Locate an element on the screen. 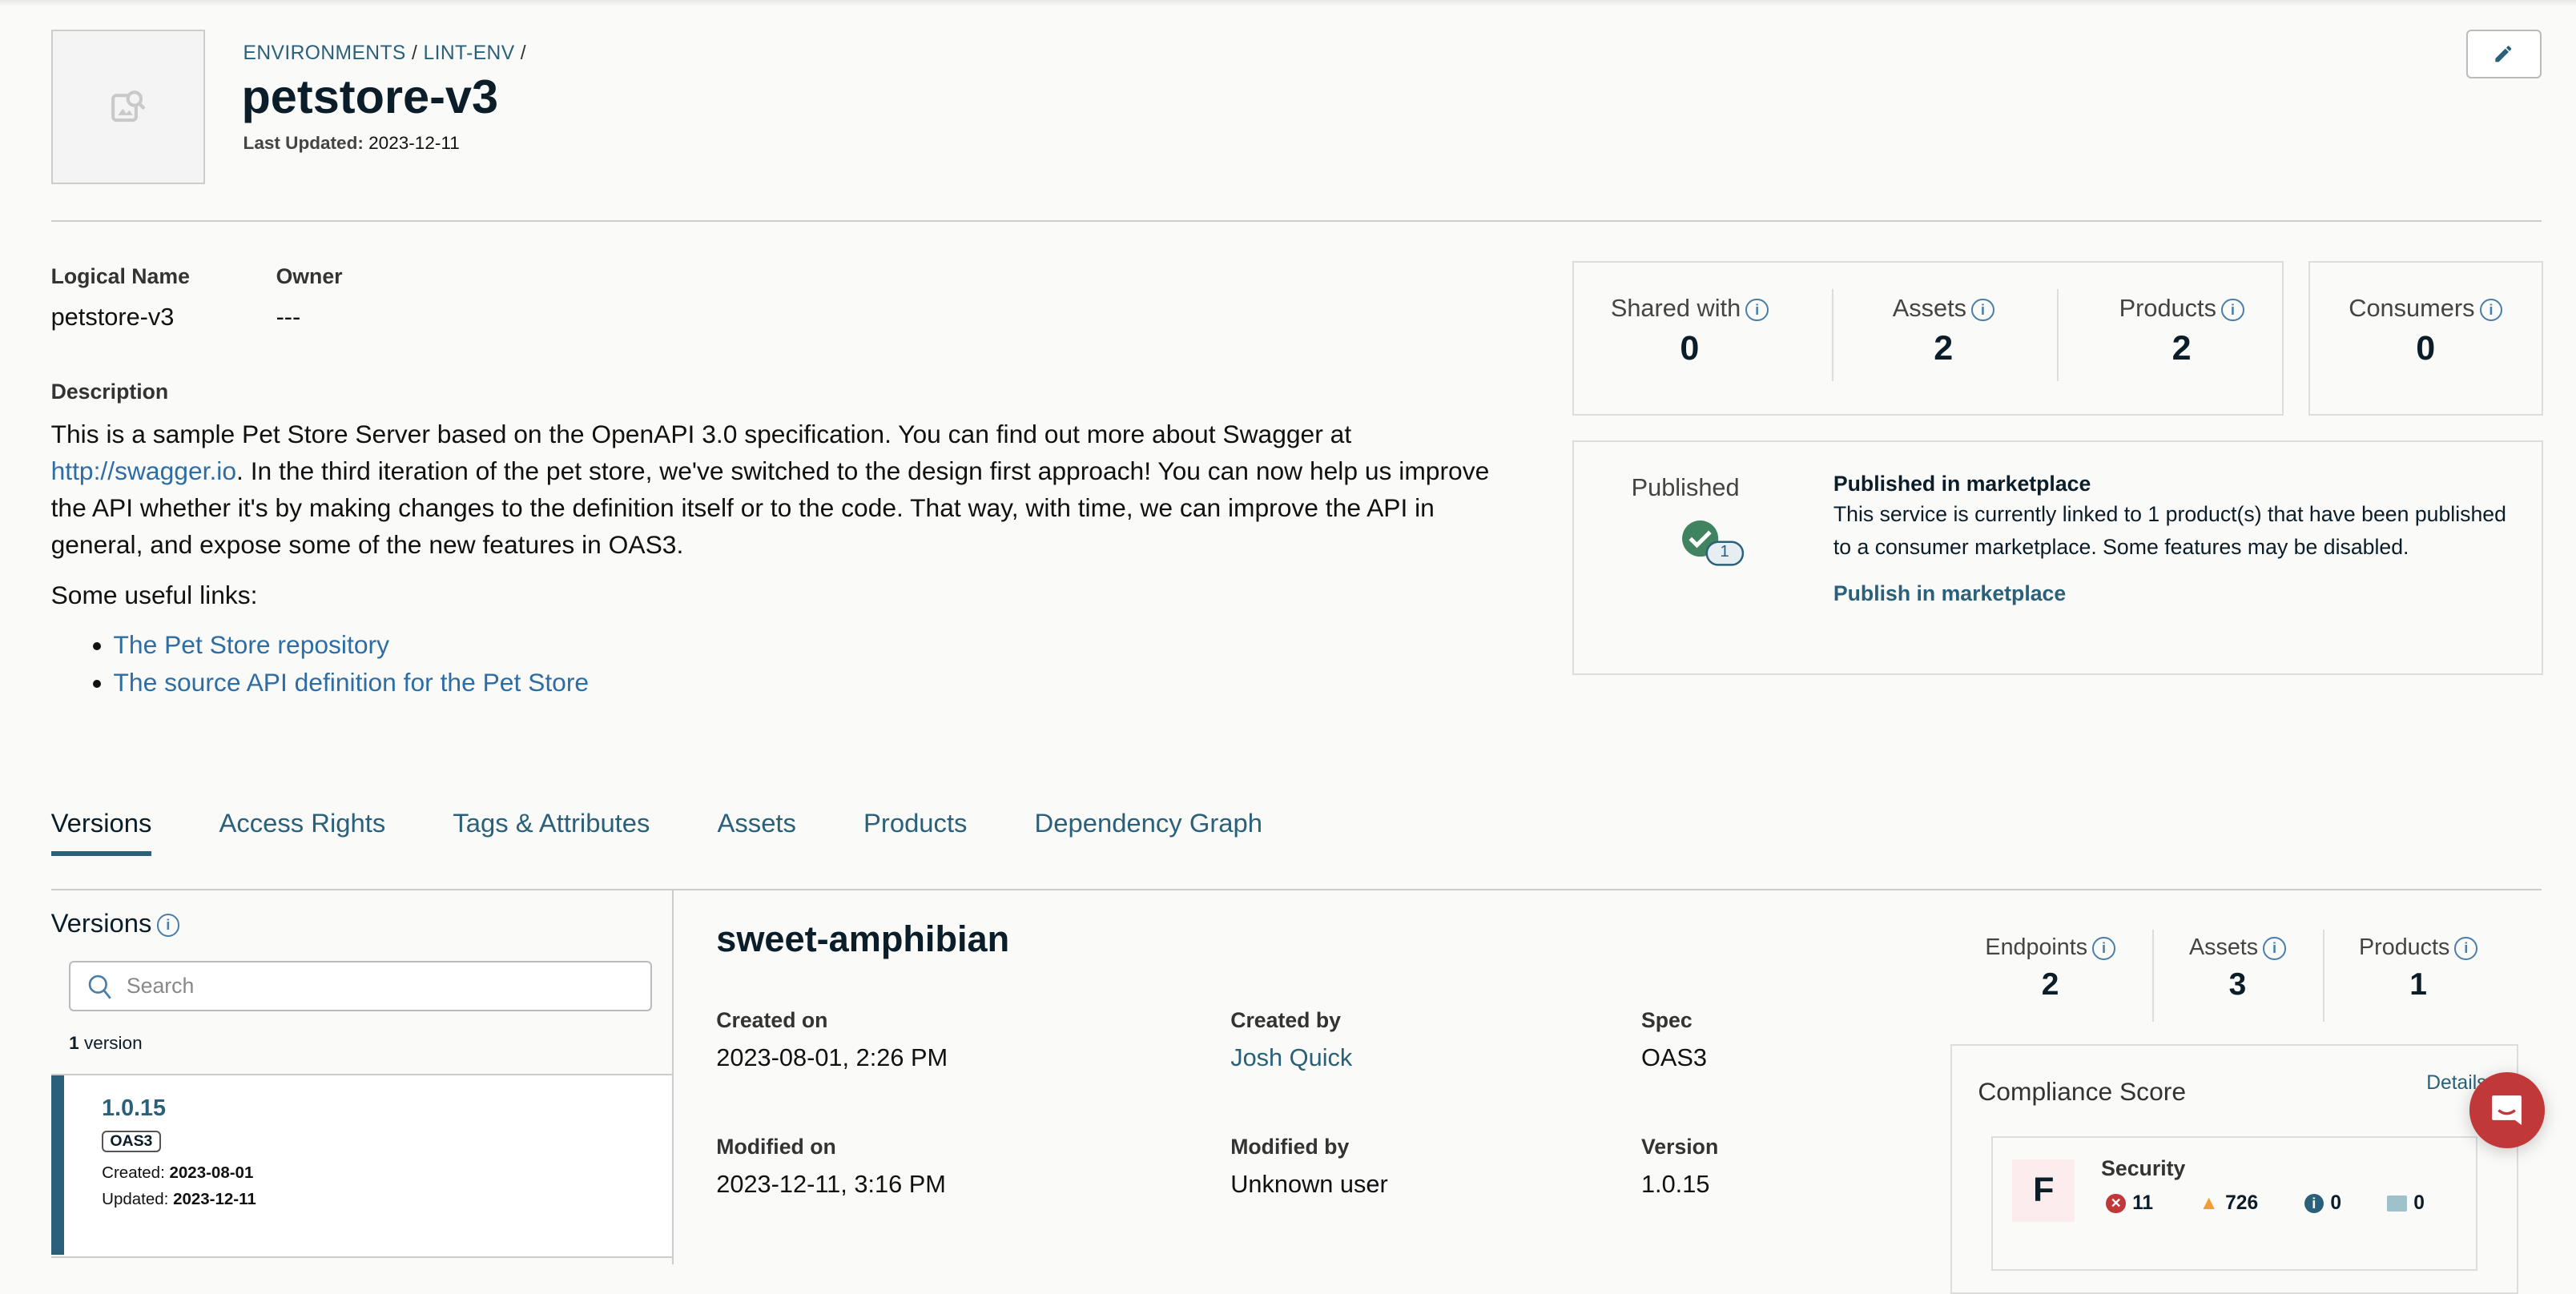 The height and width of the screenshot is (1294, 2576). field-value: OAS3 is located at coordinates (1674, 1057).